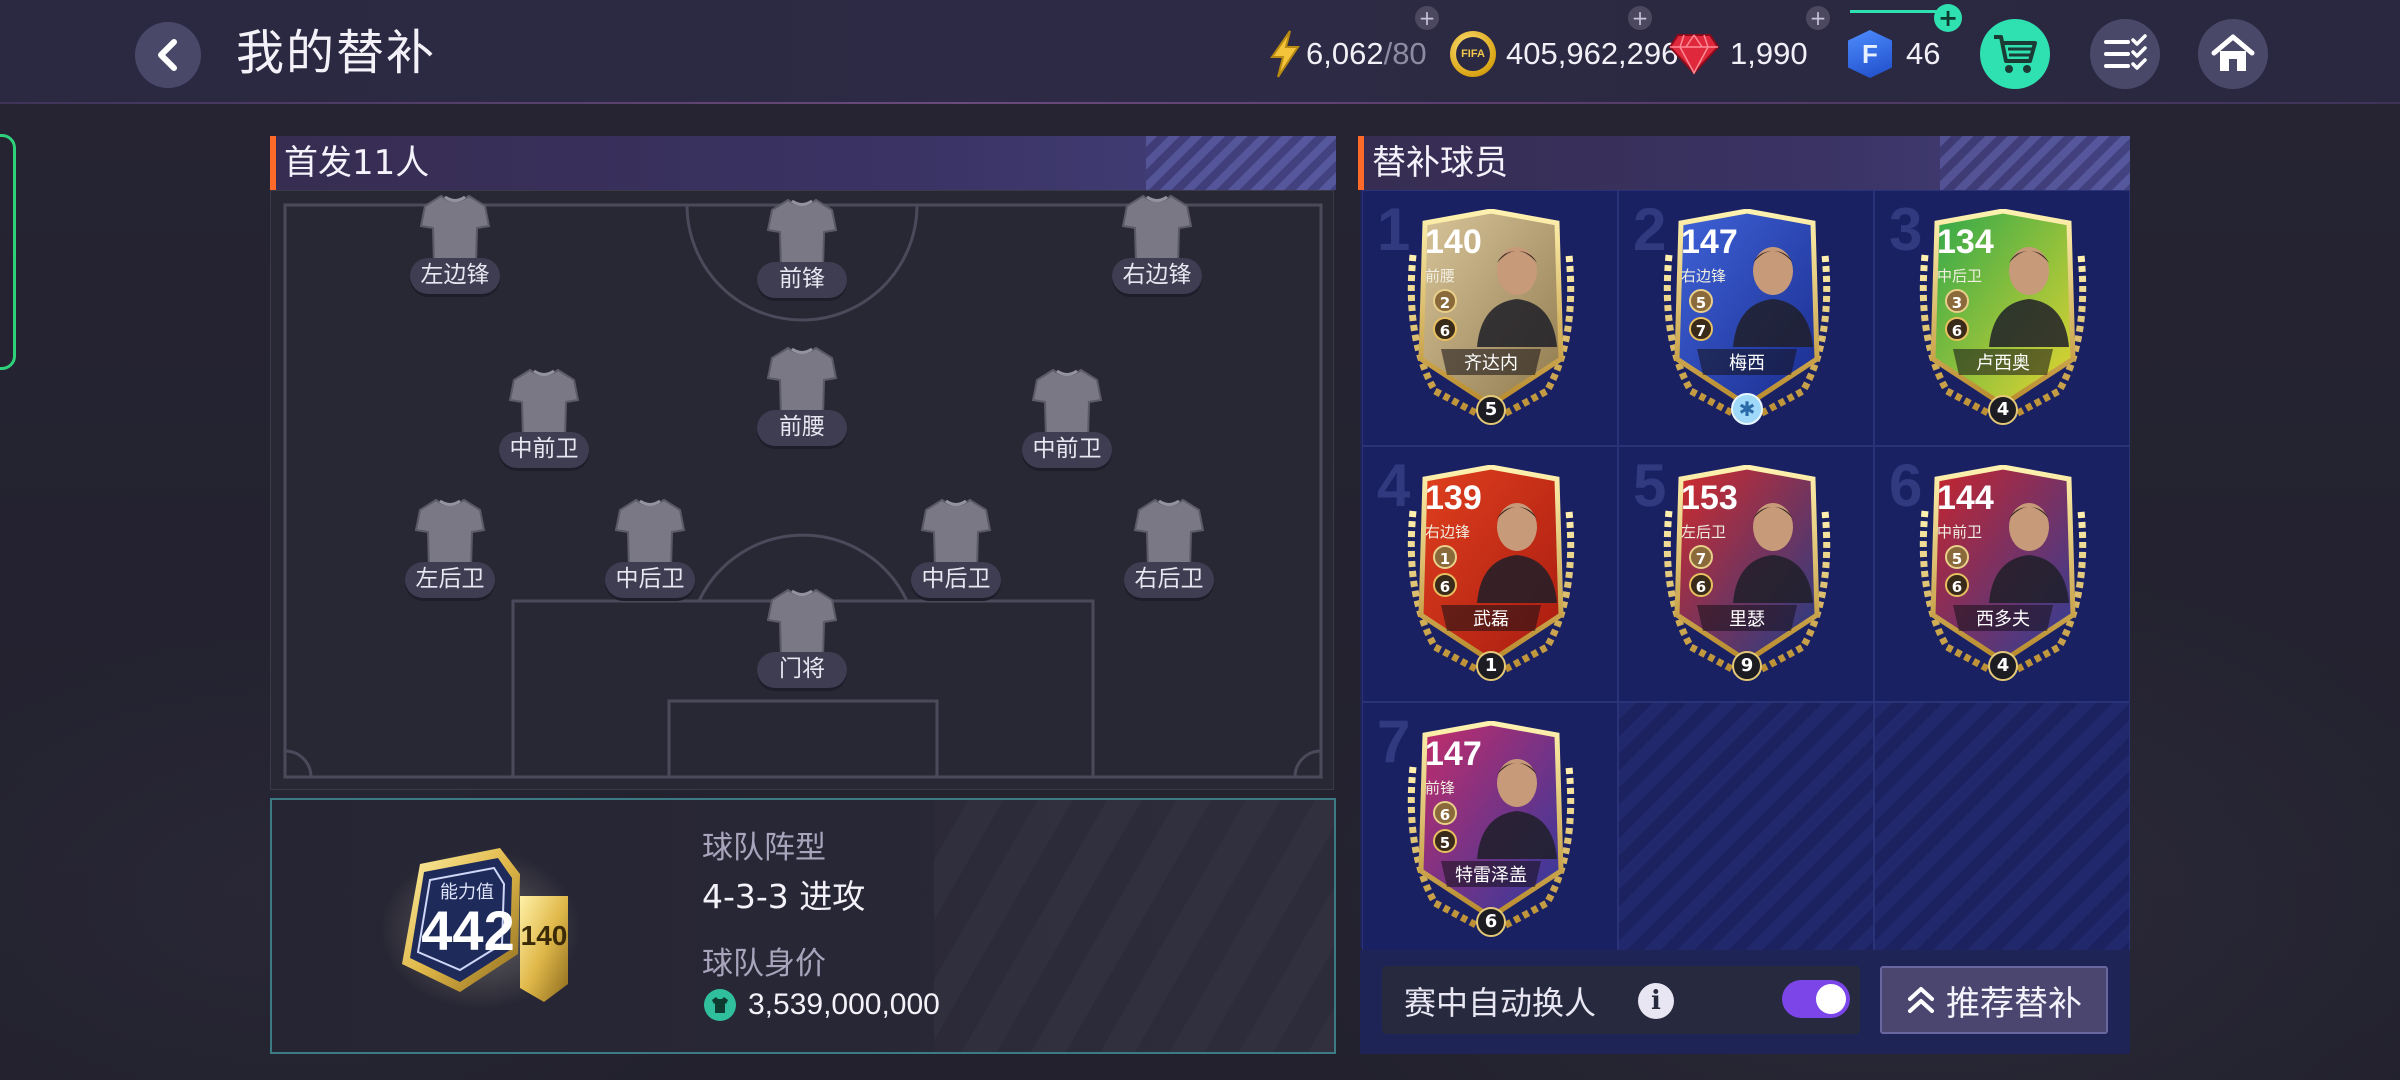 The image size is (2400, 1080). I want to click on sub-player-slot: 5 153 左后卫 7 6 里瑟 9, so click(1746, 574).